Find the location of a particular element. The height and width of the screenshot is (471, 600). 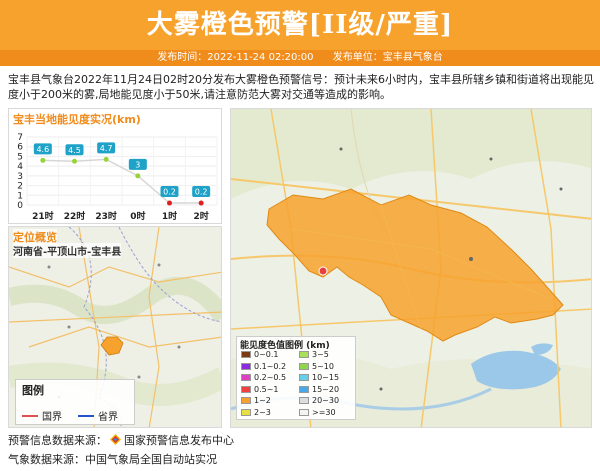

visibility-legend-label: 2~3 is located at coordinates (262, 412).